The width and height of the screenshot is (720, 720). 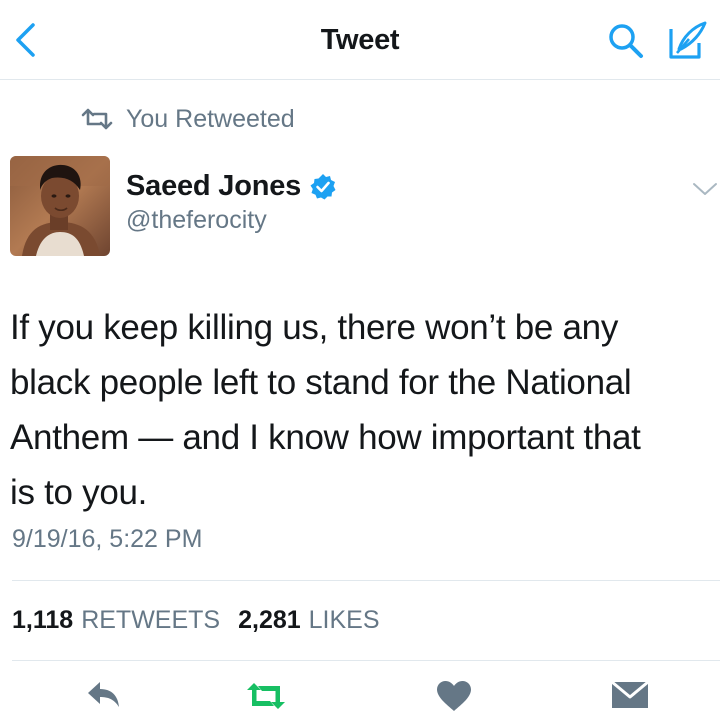 What do you see at coordinates (151, 620) in the screenshot?
I see `retweets-label: RETWEETS` at bounding box center [151, 620].